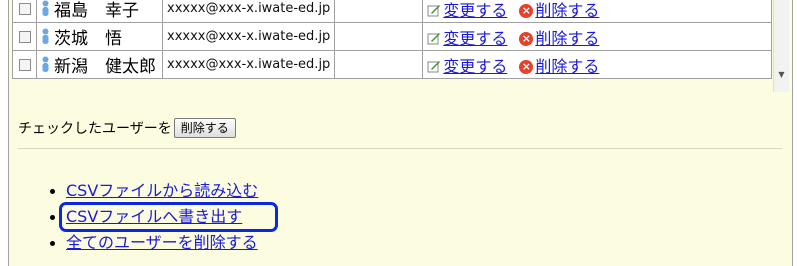  What do you see at coordinates (400, 148) in the screenshot?
I see `divider` at bounding box center [400, 148].